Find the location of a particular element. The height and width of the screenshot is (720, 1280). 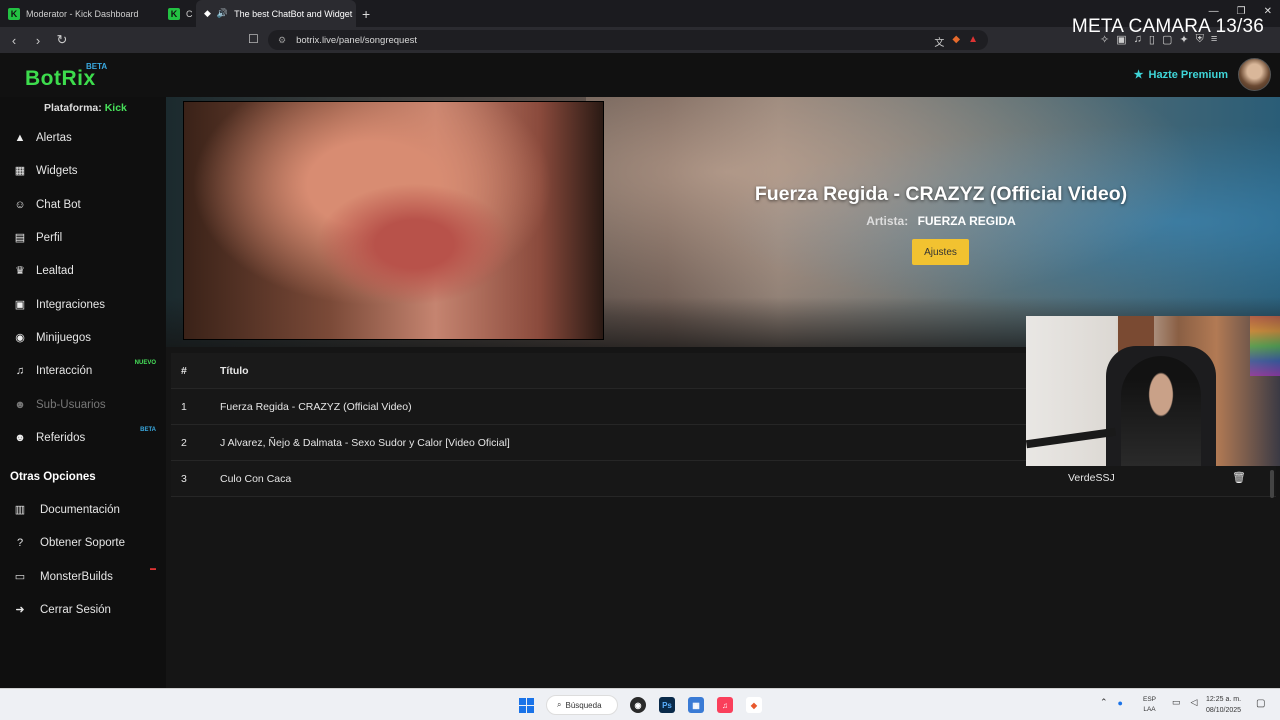

search-label: Búsqueda is located at coordinates (583, 705).